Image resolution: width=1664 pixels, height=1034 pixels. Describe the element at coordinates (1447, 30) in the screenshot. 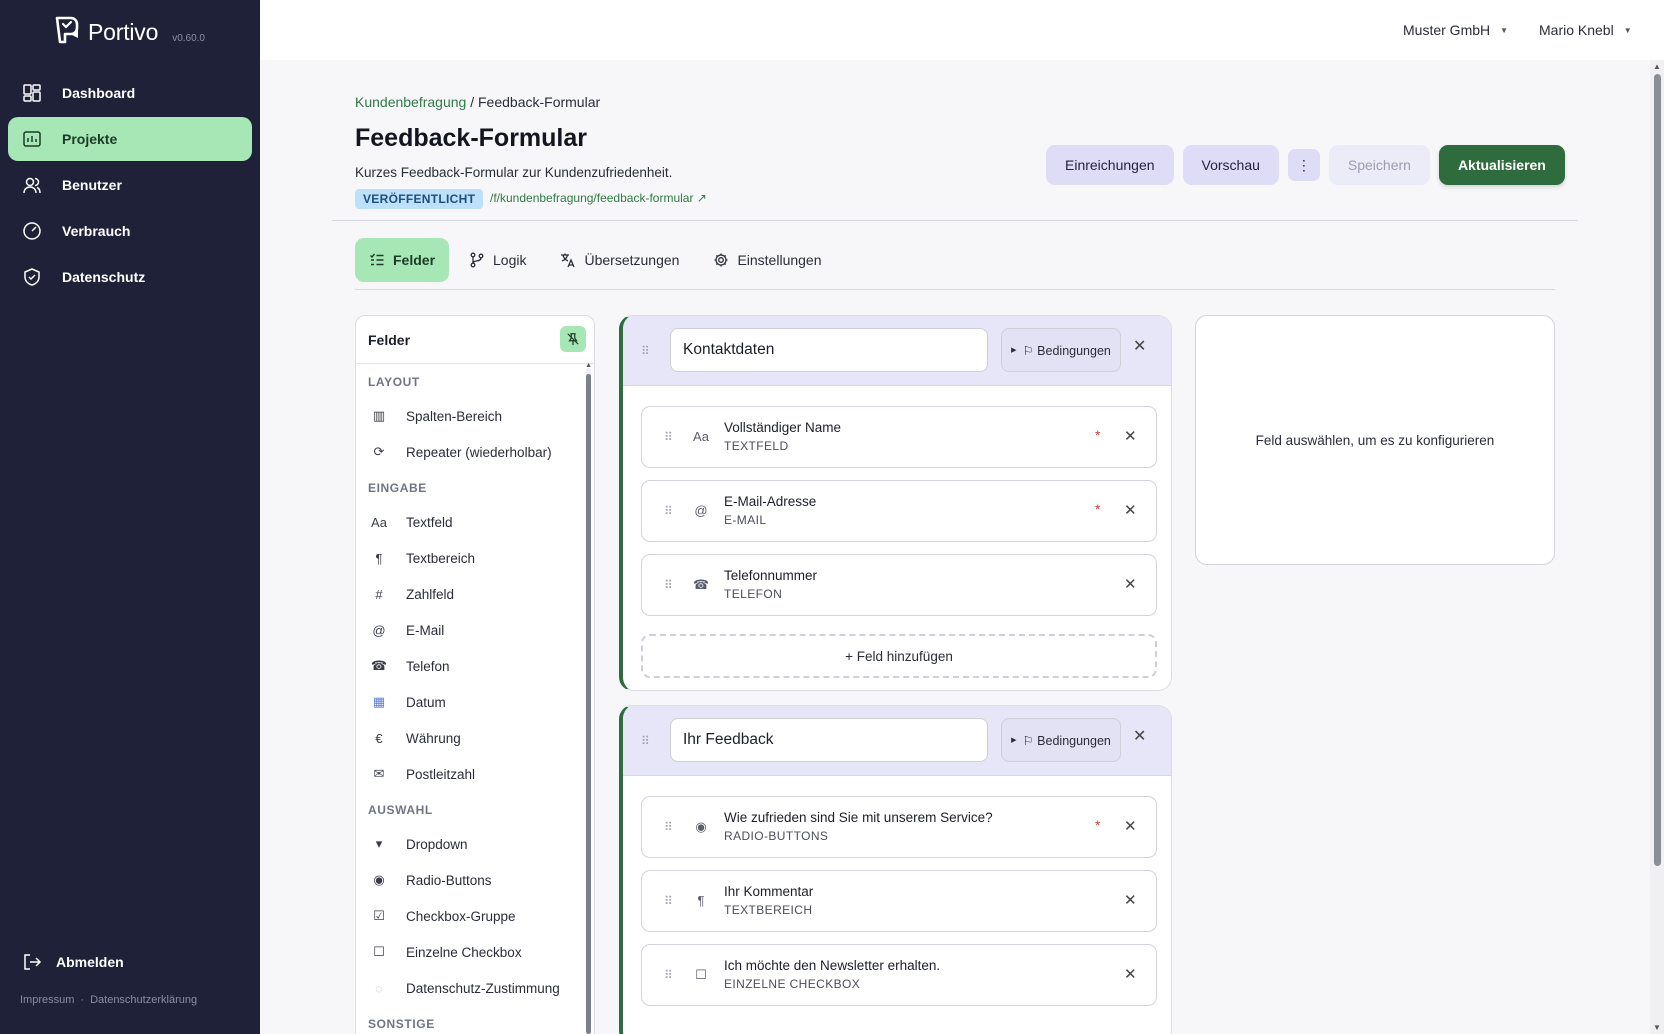

I see `organization-name: Muster GmbH` at that location.